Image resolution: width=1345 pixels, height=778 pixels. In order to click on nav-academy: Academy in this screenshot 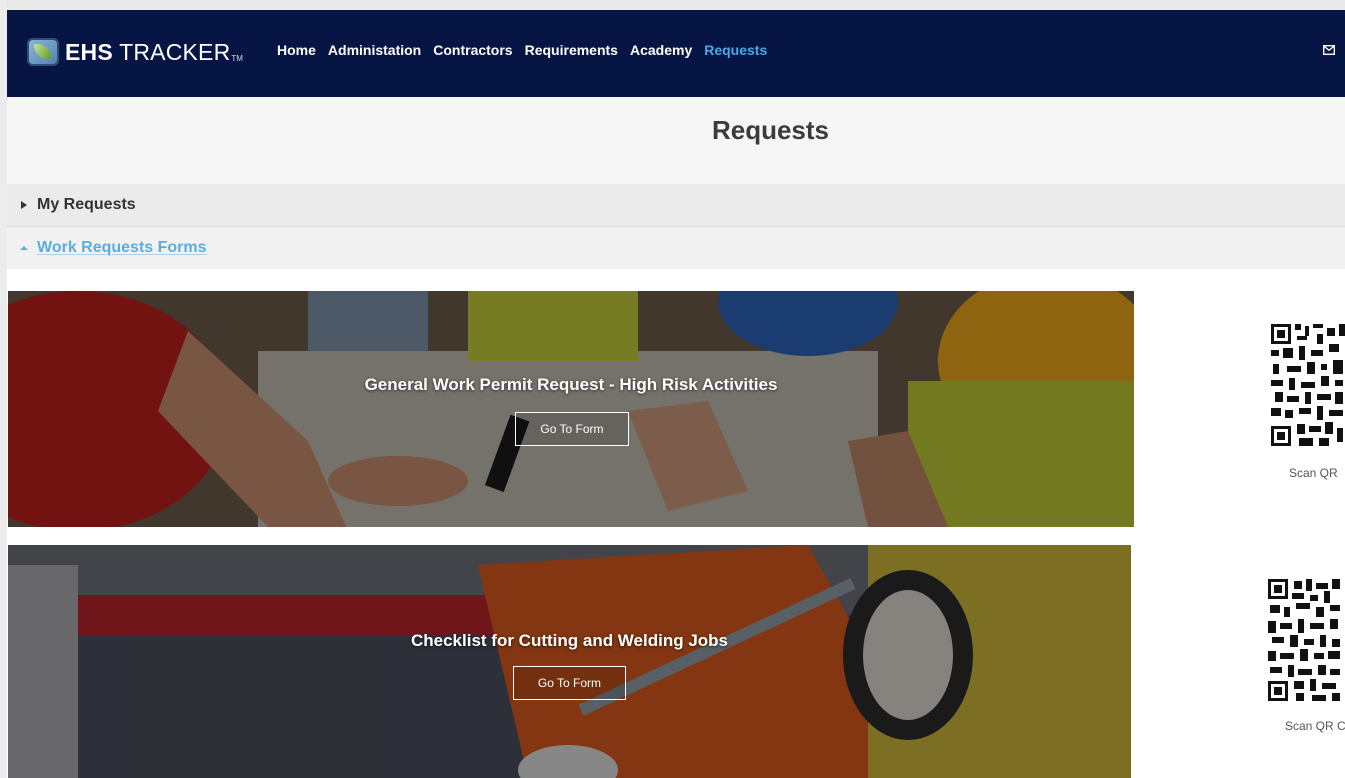, I will do `click(661, 50)`.